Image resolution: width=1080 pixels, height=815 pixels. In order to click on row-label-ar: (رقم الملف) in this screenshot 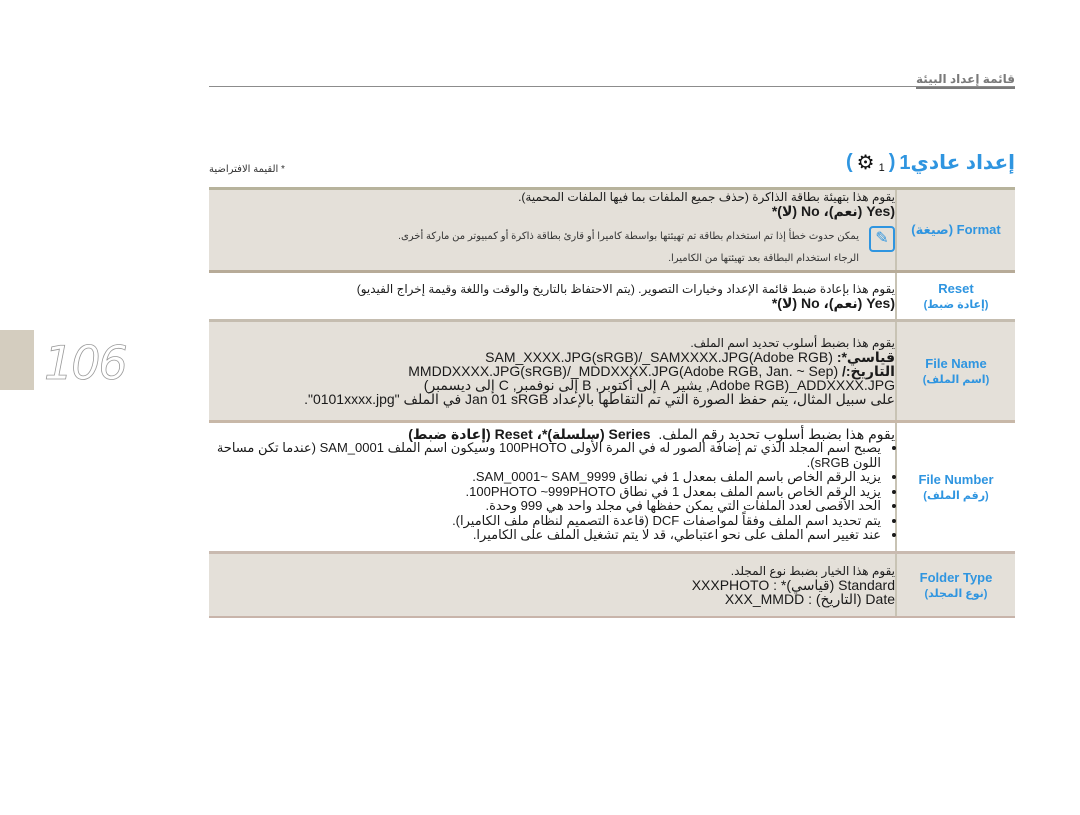, I will do `click(956, 495)`.